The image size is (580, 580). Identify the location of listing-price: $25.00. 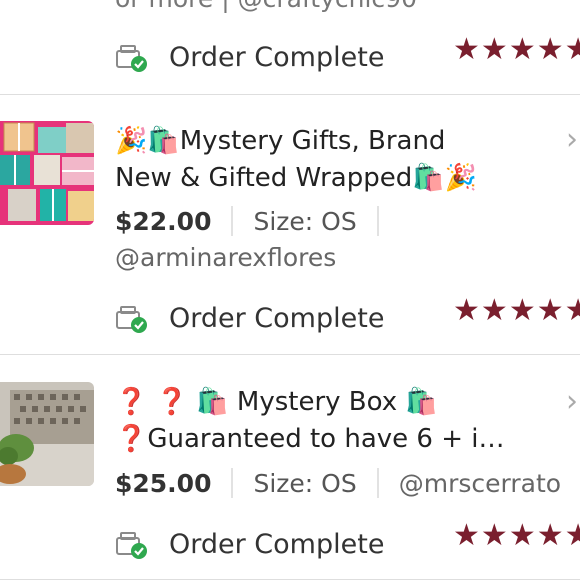
(163, 483).